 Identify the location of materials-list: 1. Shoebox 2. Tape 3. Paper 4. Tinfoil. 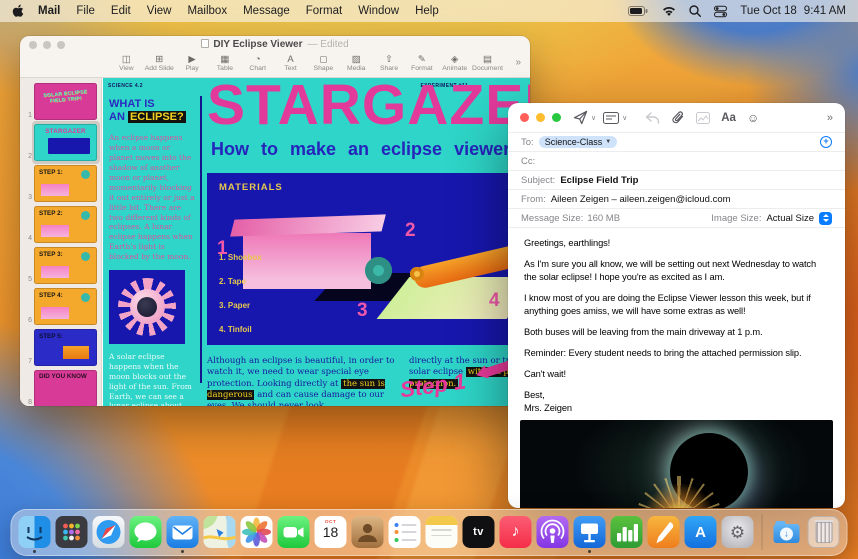
(240, 293).